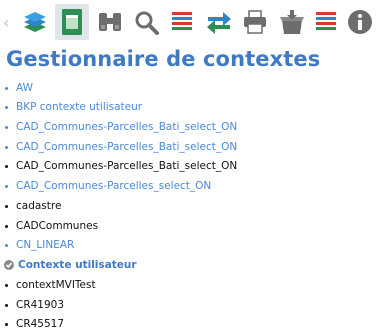  I want to click on context-manager-button, so click(72, 22).